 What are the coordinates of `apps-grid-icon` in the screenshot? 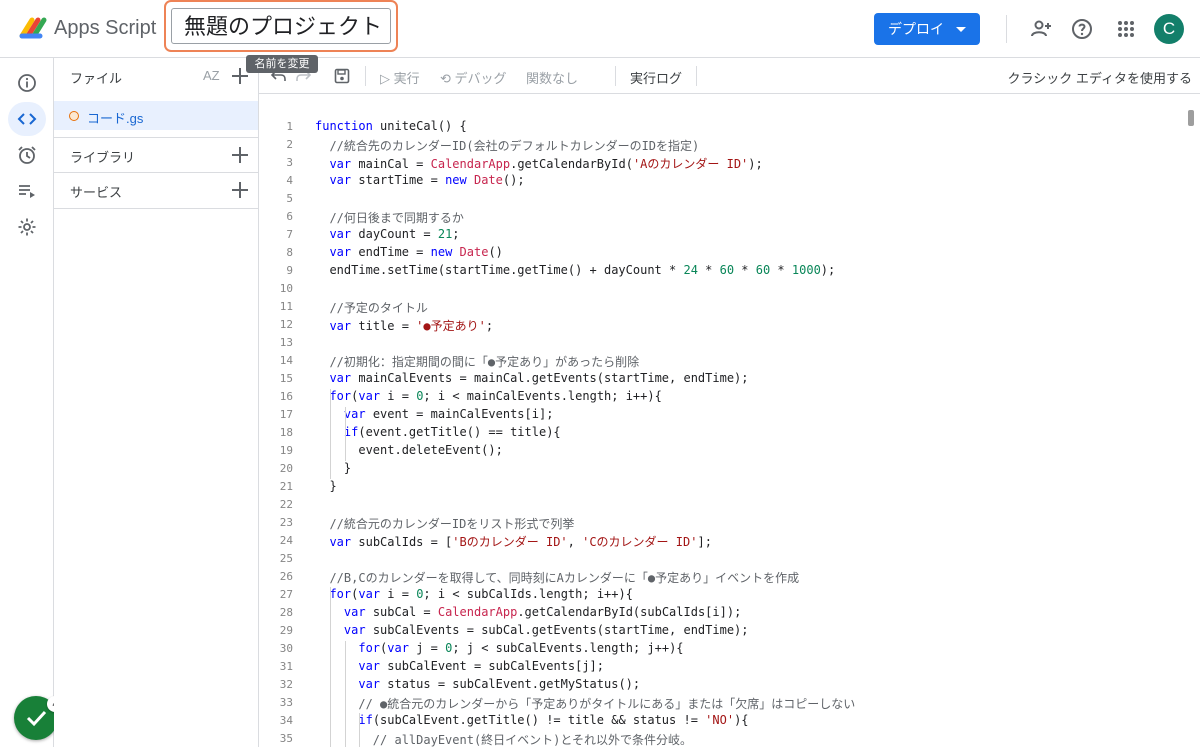 It's located at (1126, 29).